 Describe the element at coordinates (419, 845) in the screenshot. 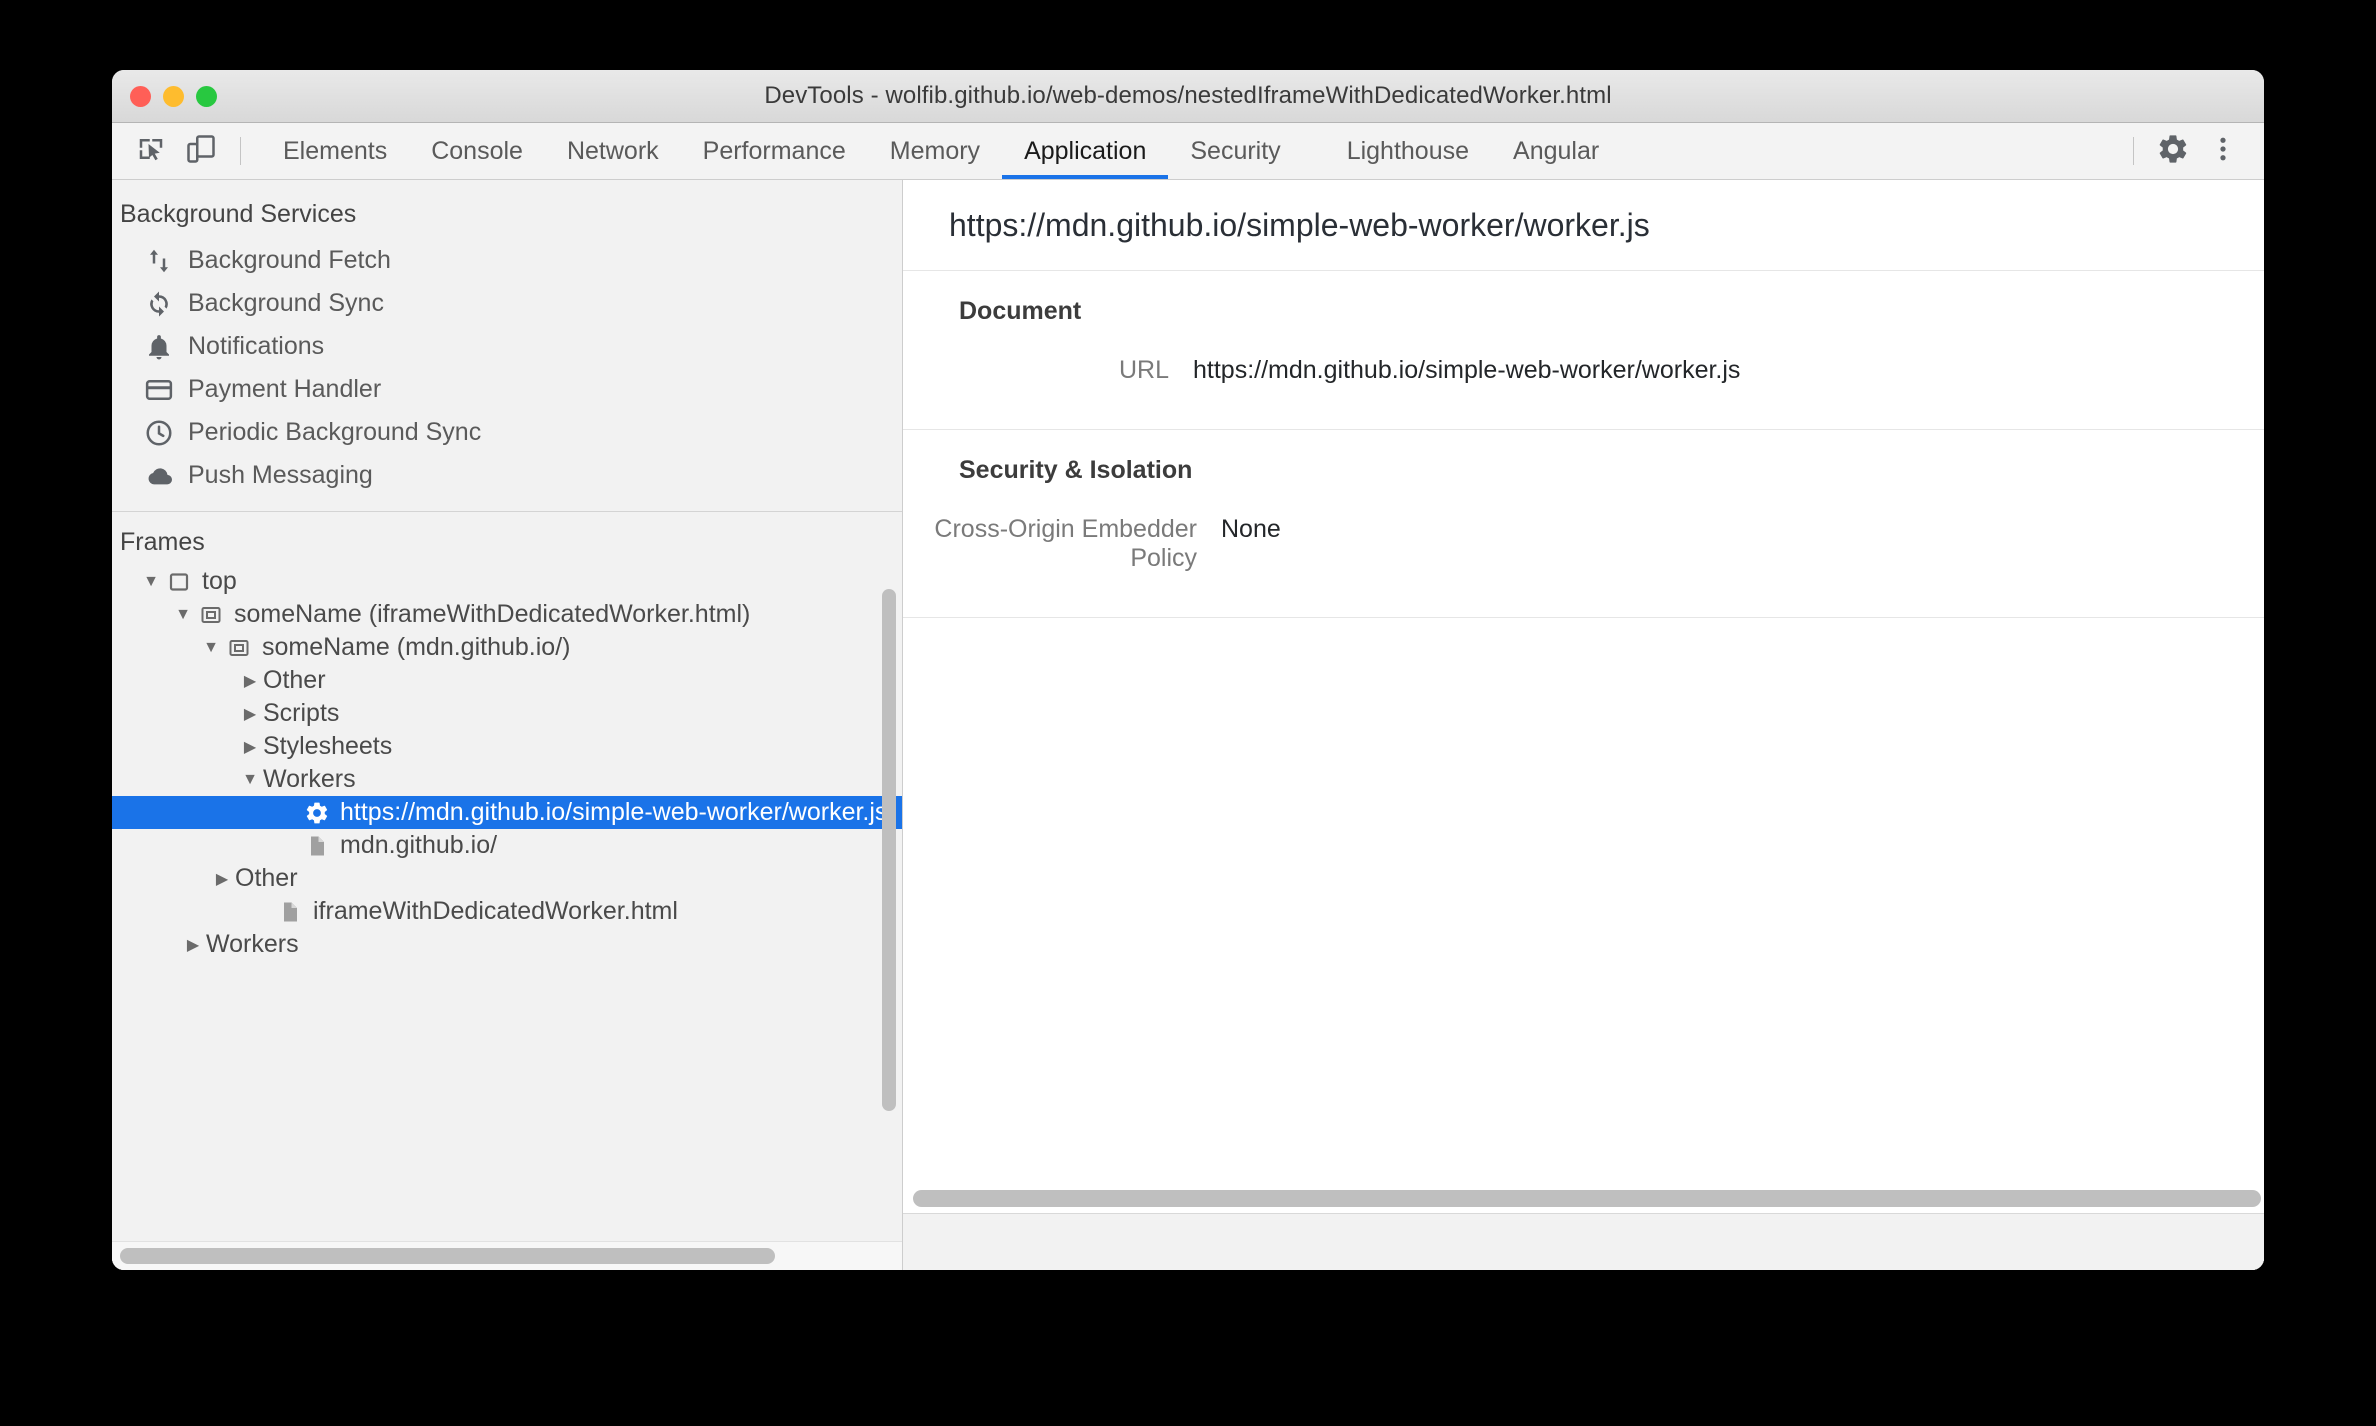

I see `tree-node-label: mdn.github.io/` at that location.